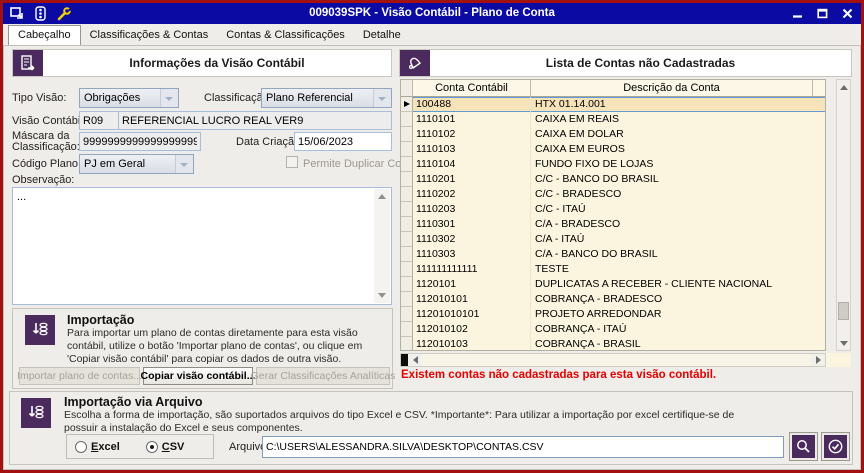 Image resolution: width=864 pixels, height=473 pixels. What do you see at coordinates (613, 254) in the screenshot?
I see `table-row: 1110303 C/A - BANCO DO BRASIL` at bounding box center [613, 254].